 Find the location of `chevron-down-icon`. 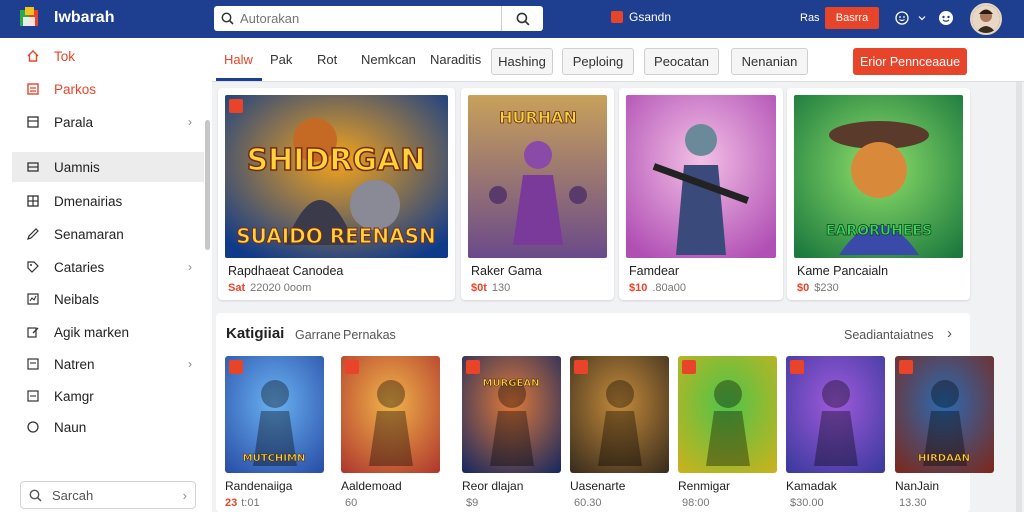

chevron-down-icon is located at coordinates (922, 18).